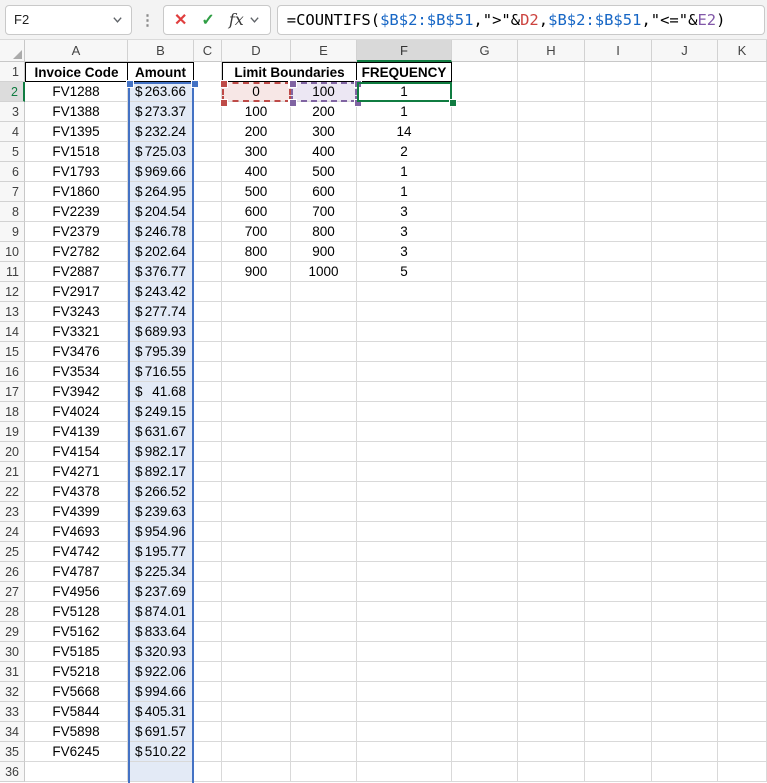  What do you see at coordinates (404, 552) in the screenshot?
I see `cell-F25` at bounding box center [404, 552].